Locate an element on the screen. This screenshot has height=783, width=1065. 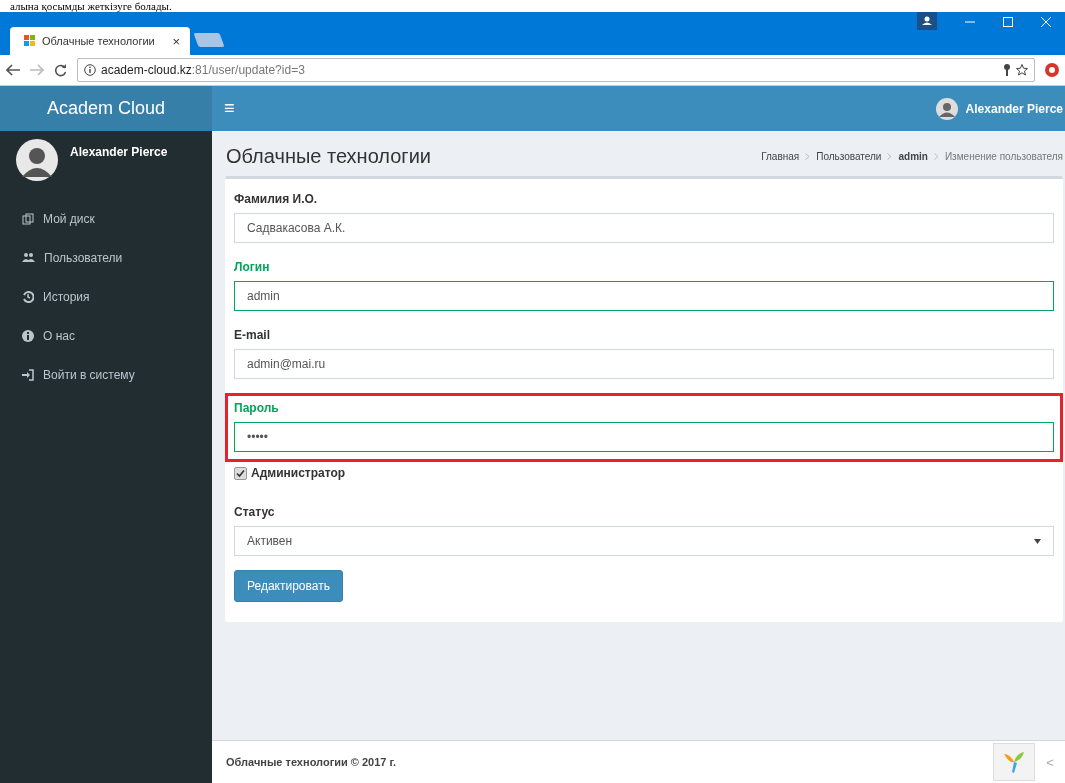
copy-icon is located at coordinates (28, 218).